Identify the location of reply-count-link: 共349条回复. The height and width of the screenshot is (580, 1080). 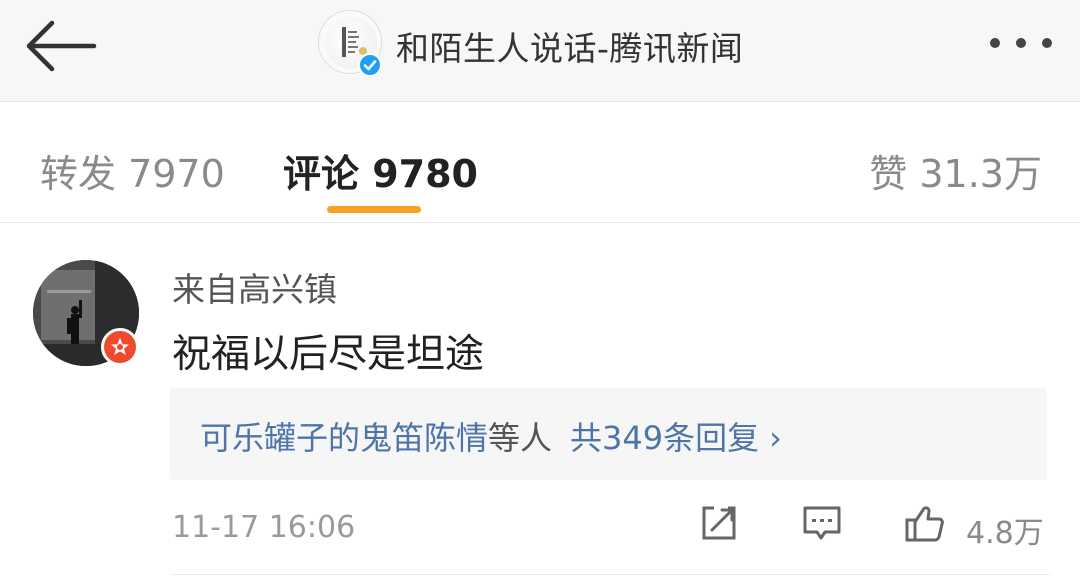
(664, 438).